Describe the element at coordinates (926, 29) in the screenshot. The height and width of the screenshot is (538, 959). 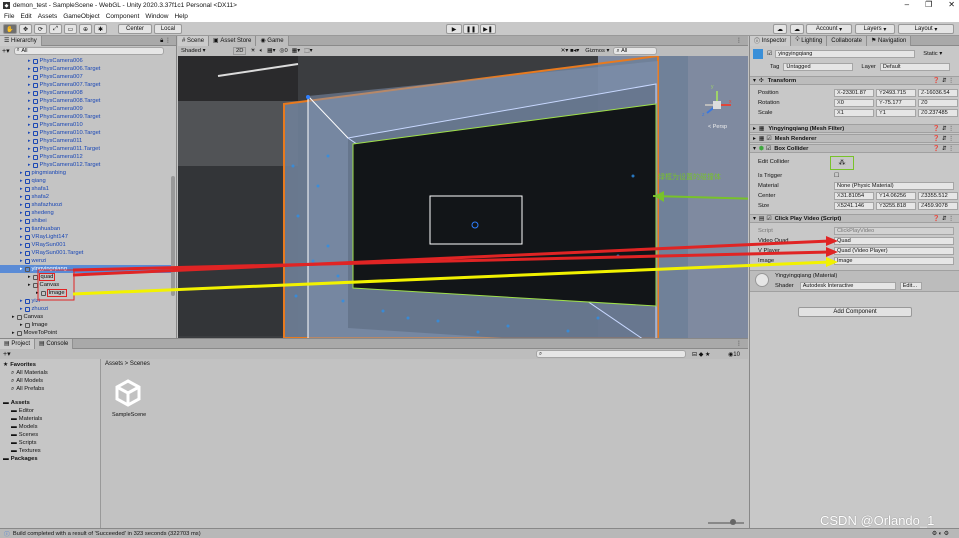
I see `layout-dropdown: Layout ▾` at that location.